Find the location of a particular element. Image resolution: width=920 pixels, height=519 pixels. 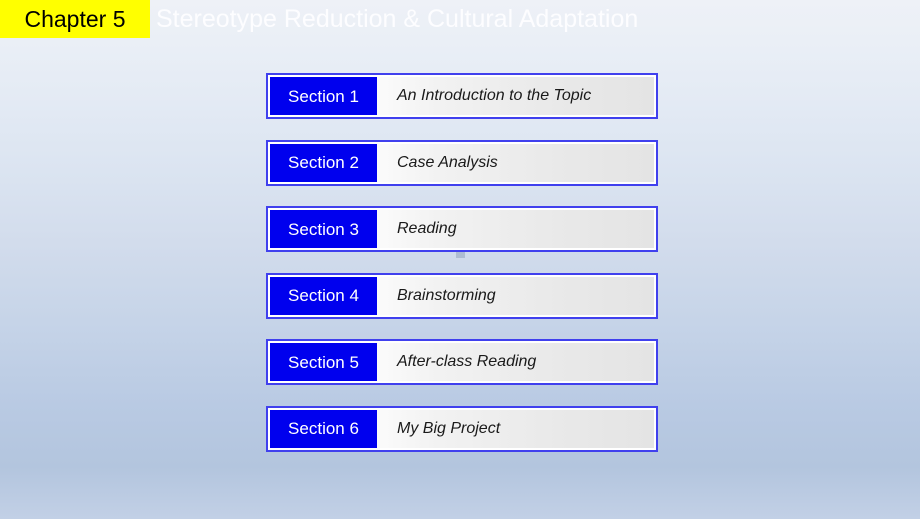

section-body: Case Analysis is located at coordinates (515, 162).